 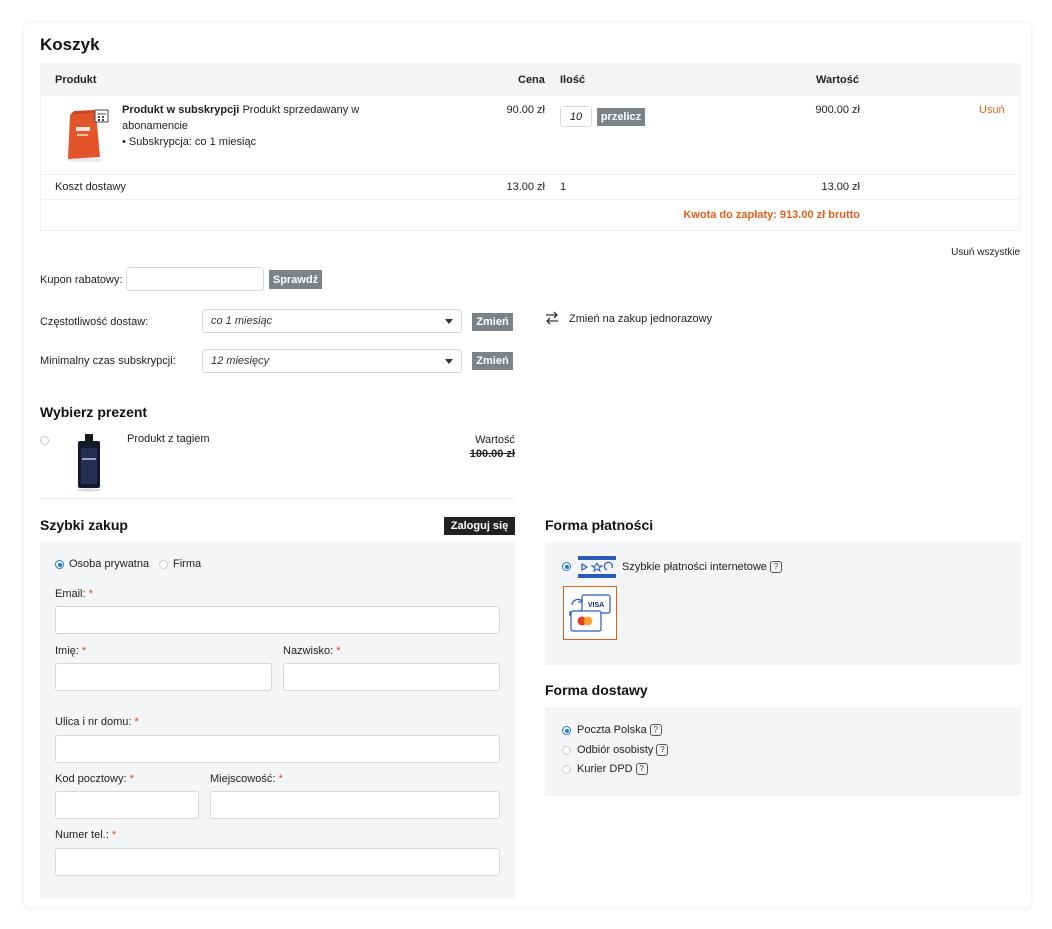 I want to click on payment-provider-logo, so click(x=597, y=568).